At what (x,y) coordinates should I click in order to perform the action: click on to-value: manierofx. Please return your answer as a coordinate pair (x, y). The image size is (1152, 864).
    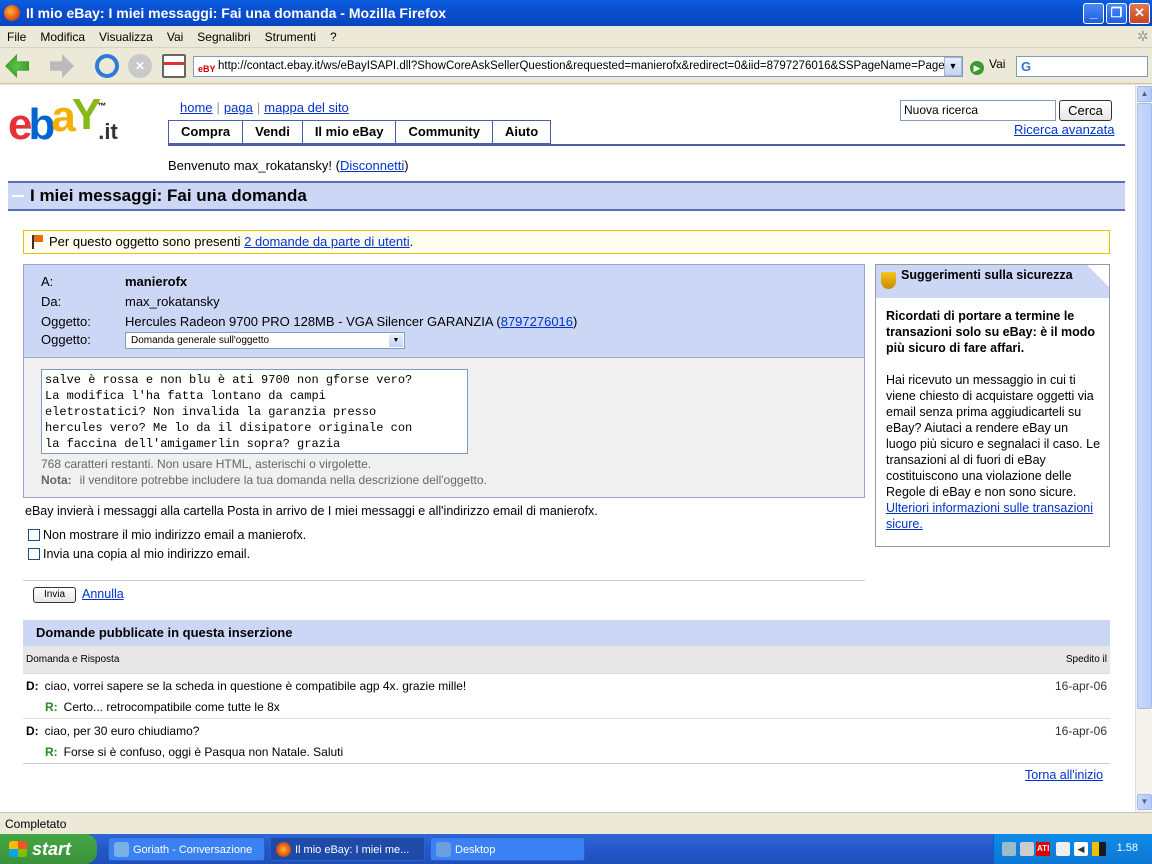
    Looking at the image, I should click on (156, 281).